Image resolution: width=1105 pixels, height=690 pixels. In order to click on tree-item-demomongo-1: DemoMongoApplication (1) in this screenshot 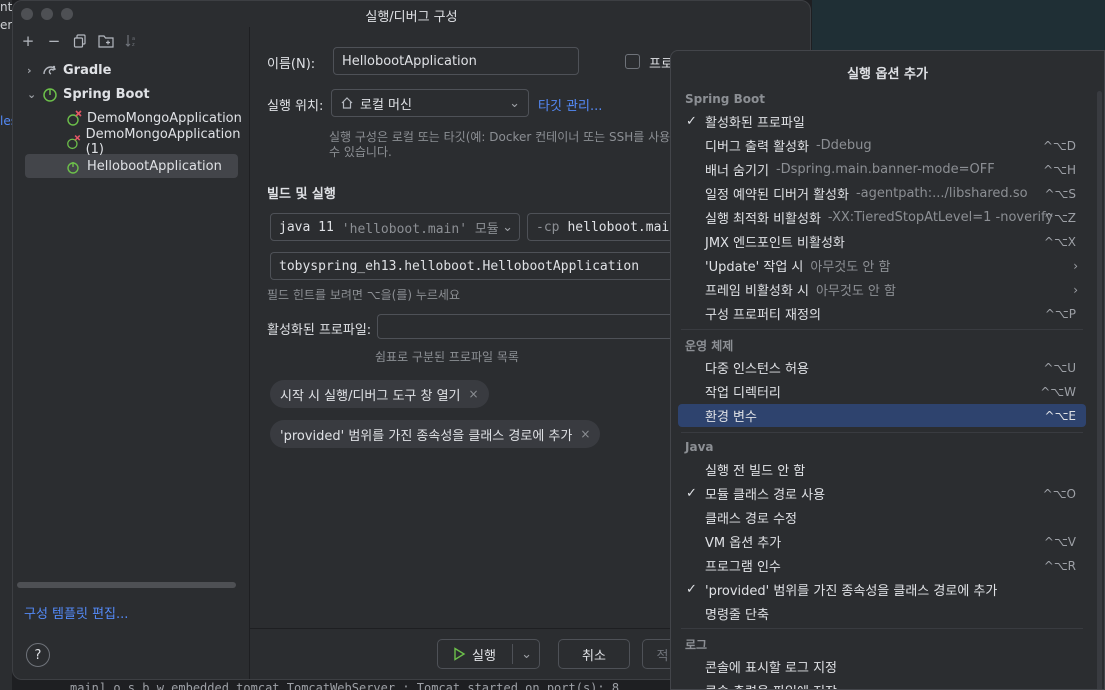, I will do `click(157, 142)`.